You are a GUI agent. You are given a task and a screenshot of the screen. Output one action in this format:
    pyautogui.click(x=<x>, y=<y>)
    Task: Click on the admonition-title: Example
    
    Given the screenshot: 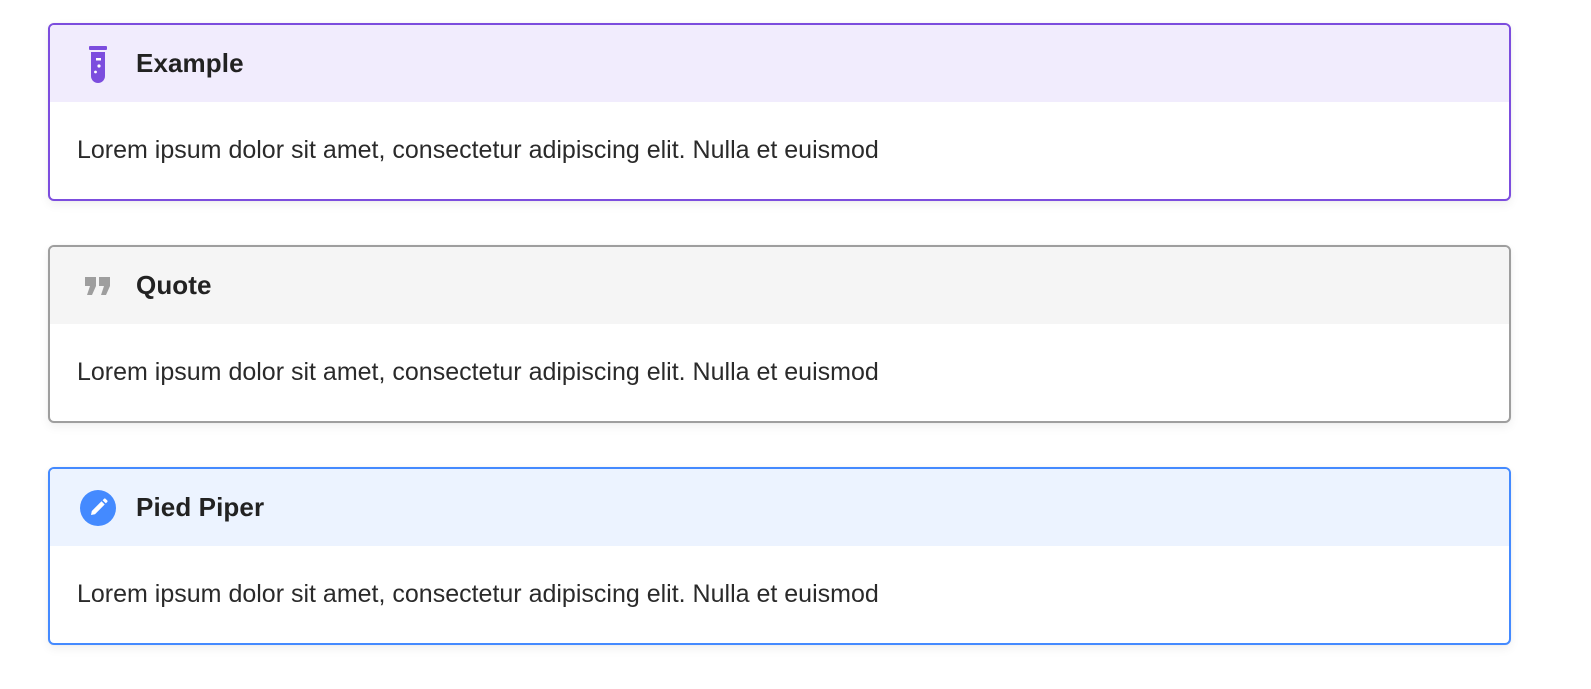 What is the action you would take?
    pyautogui.click(x=190, y=63)
    